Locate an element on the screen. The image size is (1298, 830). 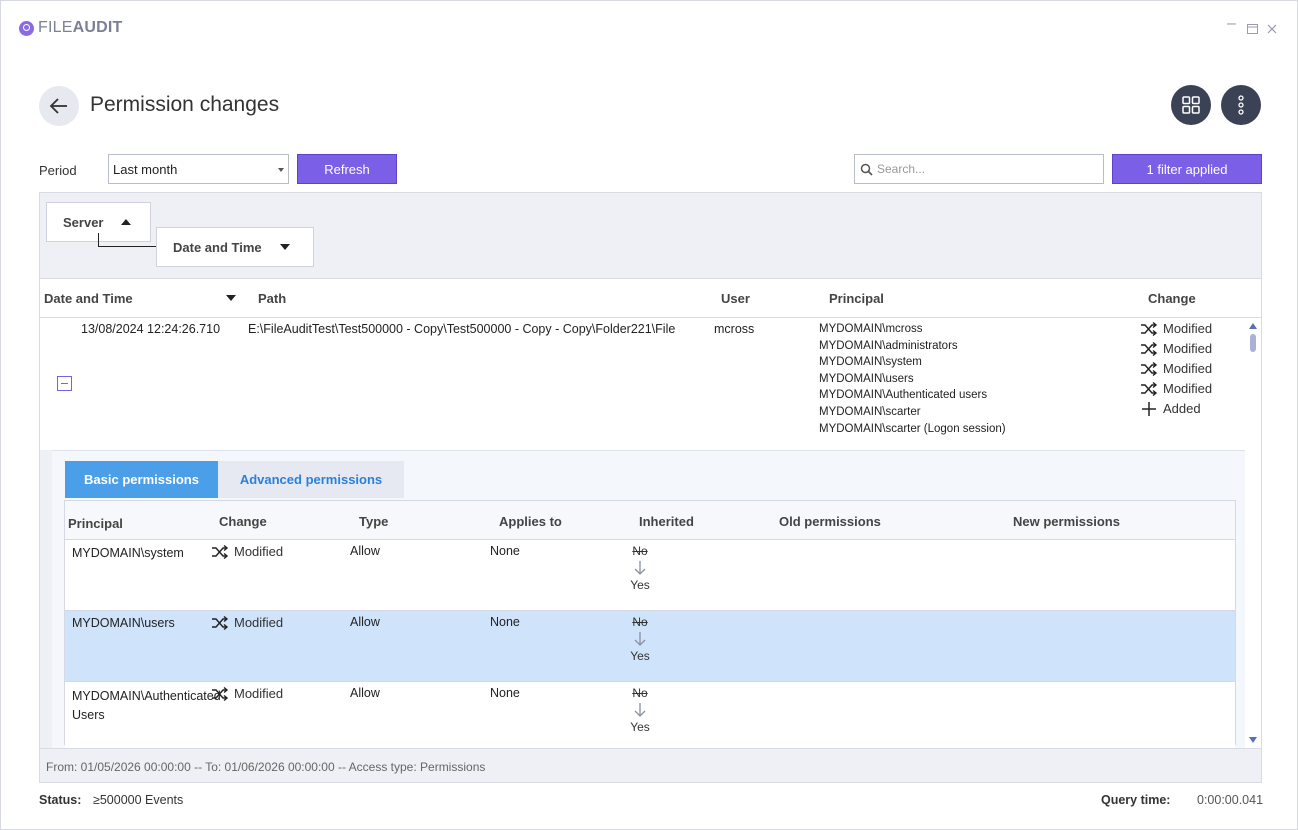
search-input is located at coordinates (987, 169).